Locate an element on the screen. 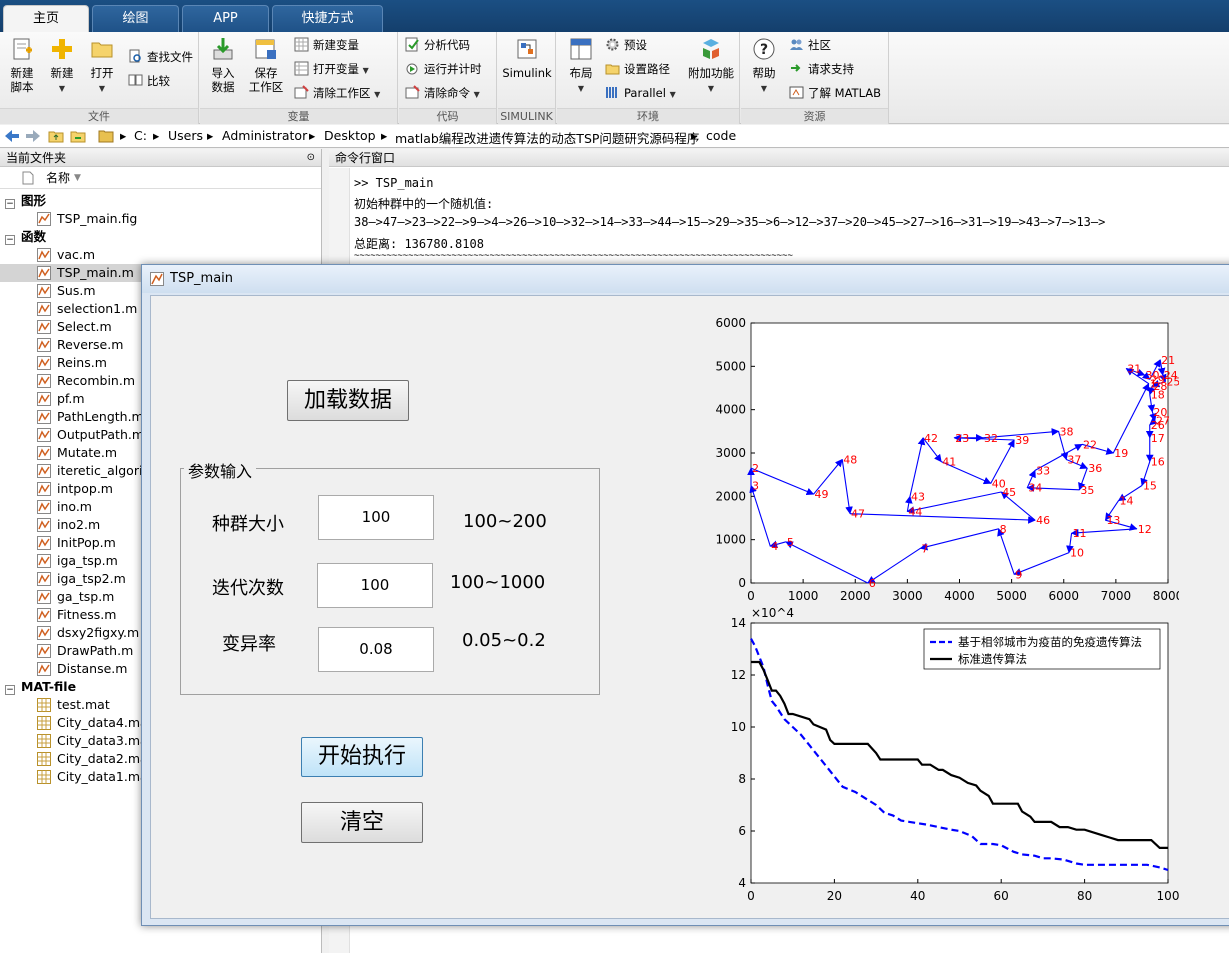 This screenshot has height=953, width=1229. breadcrumb-desktop: Desktop is located at coordinates (350, 135).